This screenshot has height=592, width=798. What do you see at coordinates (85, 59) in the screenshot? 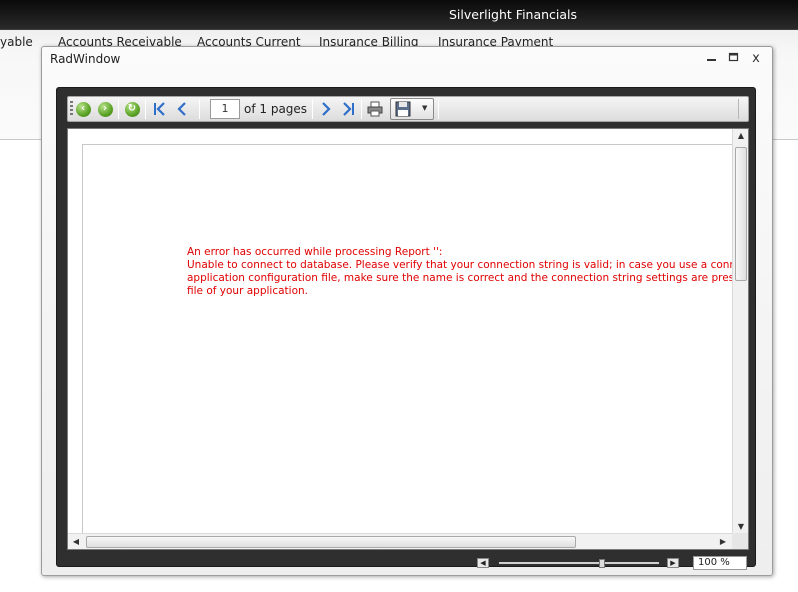
I see `window-title: RadWindow` at bounding box center [85, 59].